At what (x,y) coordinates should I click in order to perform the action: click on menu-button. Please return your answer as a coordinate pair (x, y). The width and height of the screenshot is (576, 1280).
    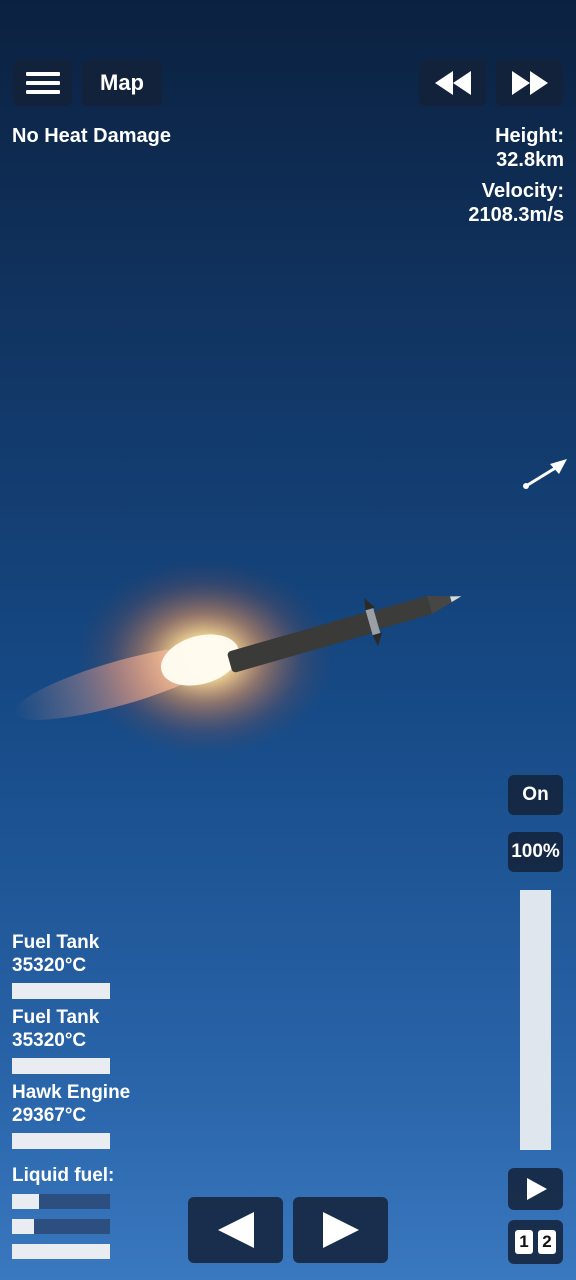
    Looking at the image, I should click on (42, 83).